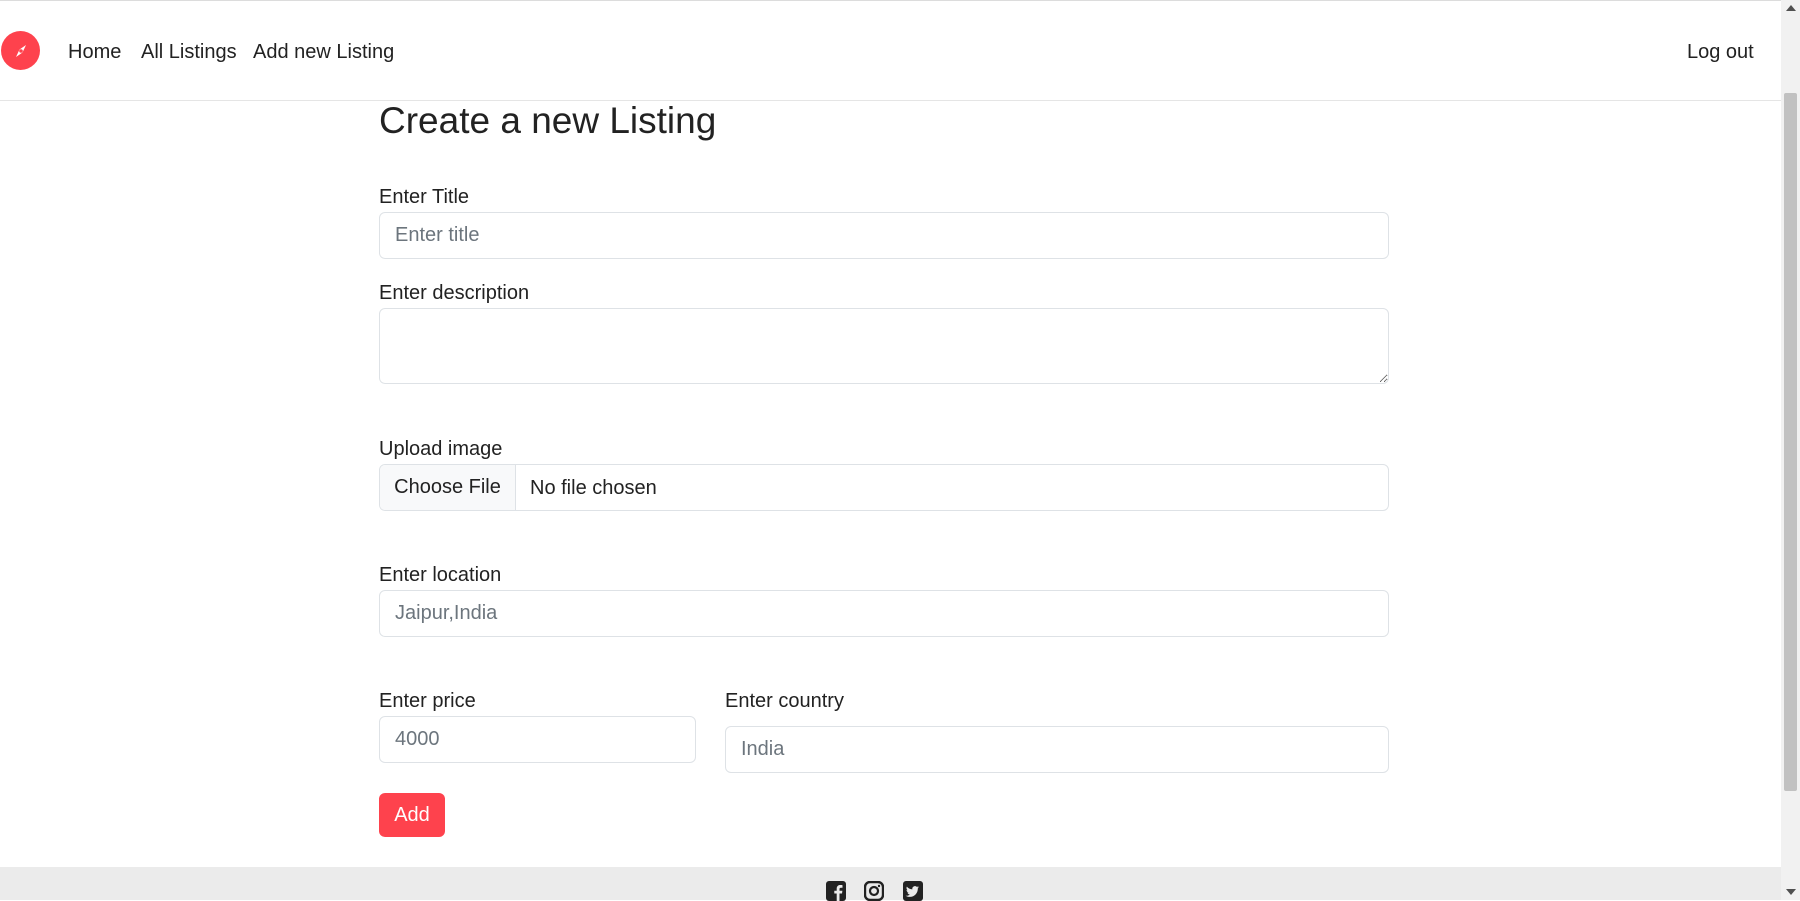 The height and width of the screenshot is (901, 1800). Describe the element at coordinates (189, 52) in the screenshot. I see `nav-link-all-listings: All Listings` at that location.